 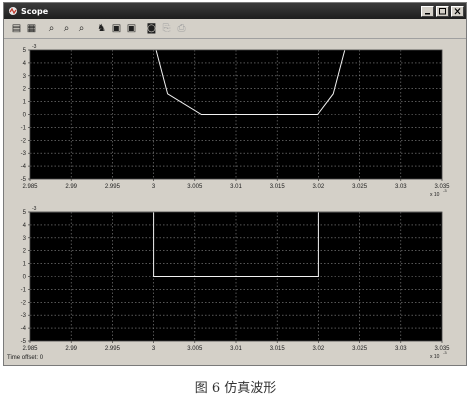 I want to click on zoom-y-icon: ⌕, so click(x=81, y=29).